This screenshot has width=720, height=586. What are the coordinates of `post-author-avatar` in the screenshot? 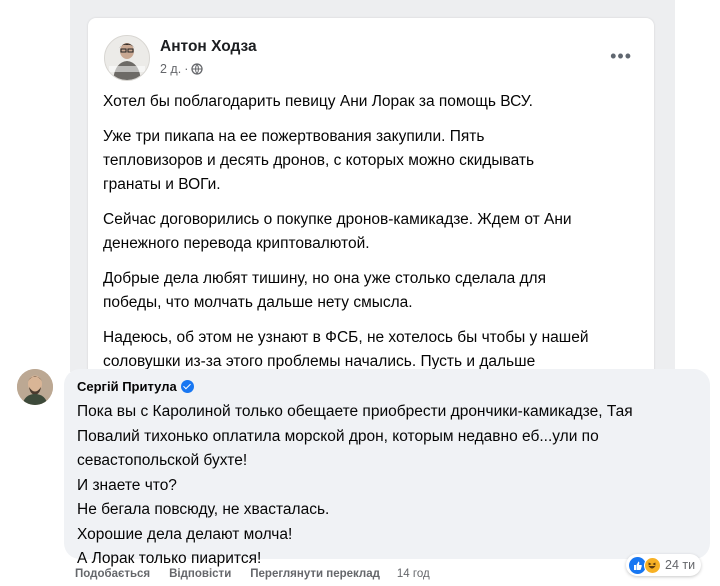 It's located at (127, 58).